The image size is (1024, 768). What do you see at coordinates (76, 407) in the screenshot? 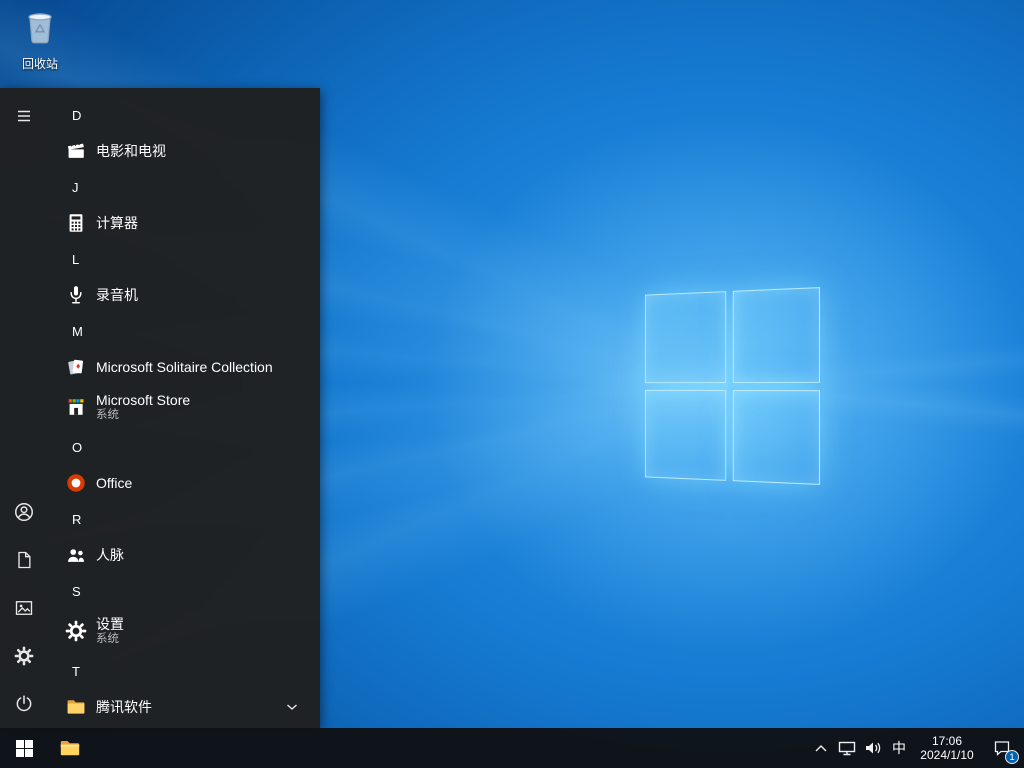
I see `store-icon` at bounding box center [76, 407].